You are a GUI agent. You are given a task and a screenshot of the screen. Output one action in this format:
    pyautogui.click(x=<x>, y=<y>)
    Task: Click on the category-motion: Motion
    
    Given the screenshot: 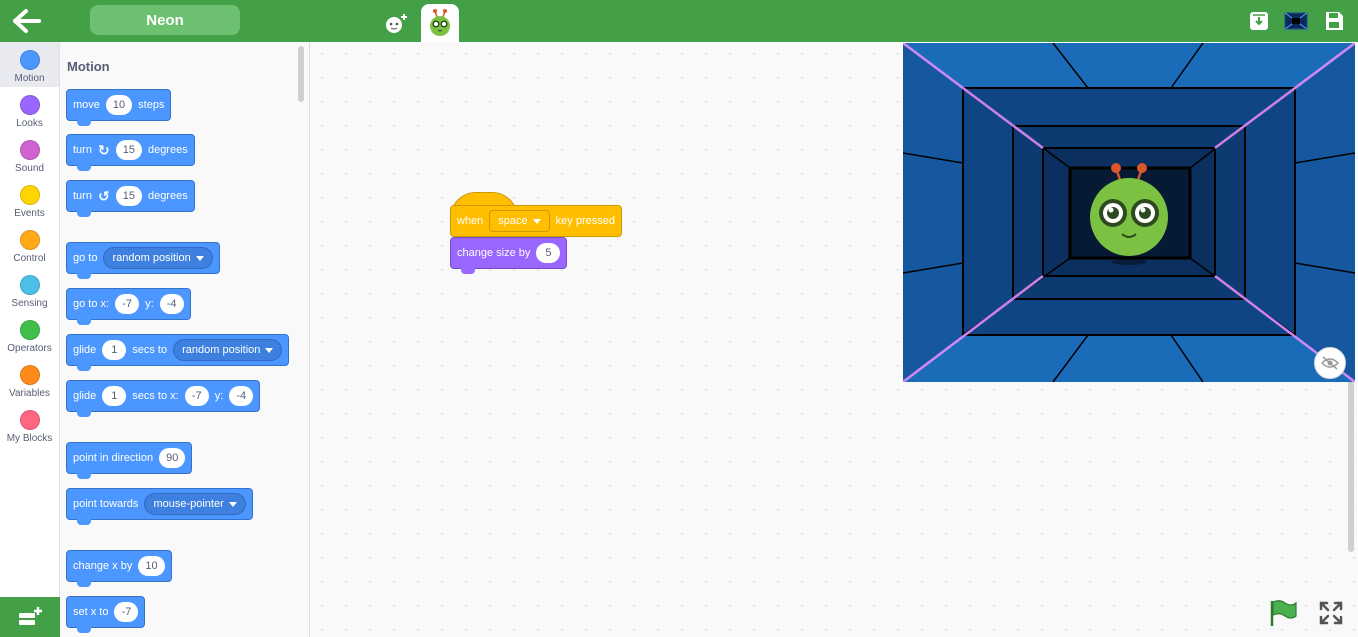 What is the action you would take?
    pyautogui.click(x=29, y=64)
    